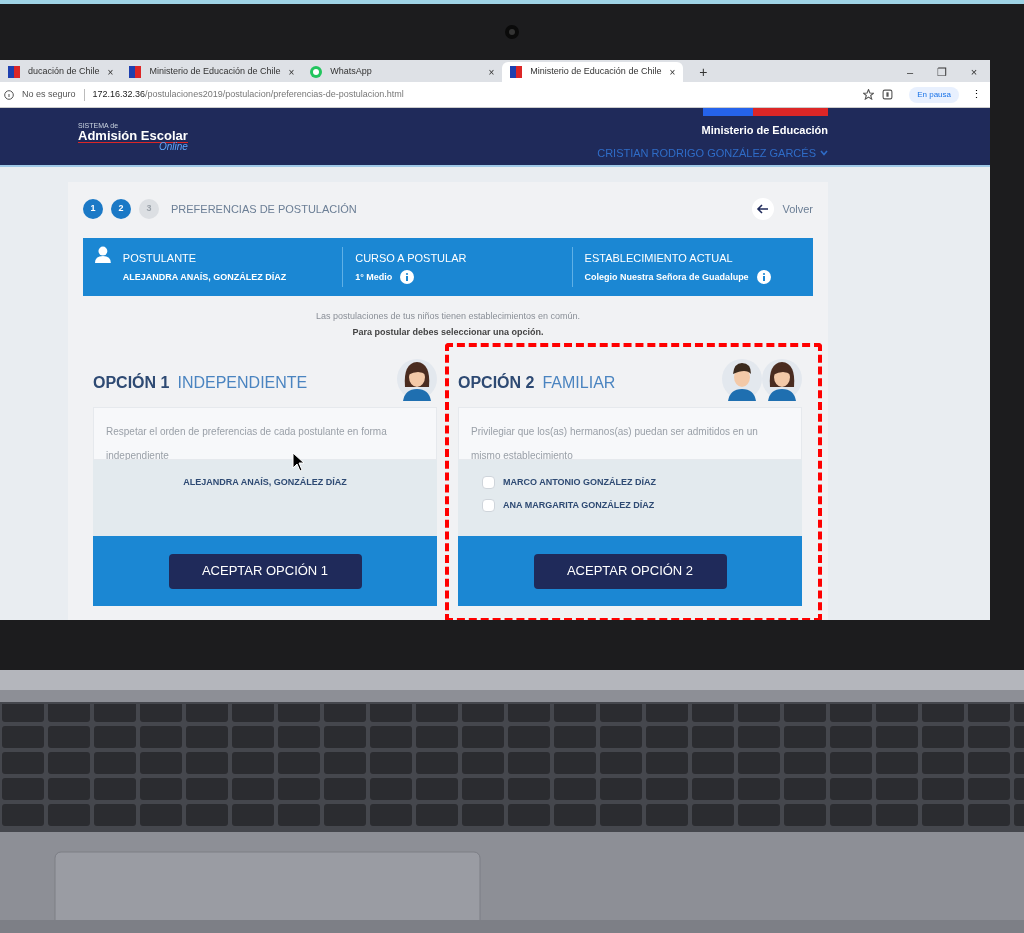  Describe the element at coordinates (782, 209) in the screenshot. I see `back-button: Volver` at that location.